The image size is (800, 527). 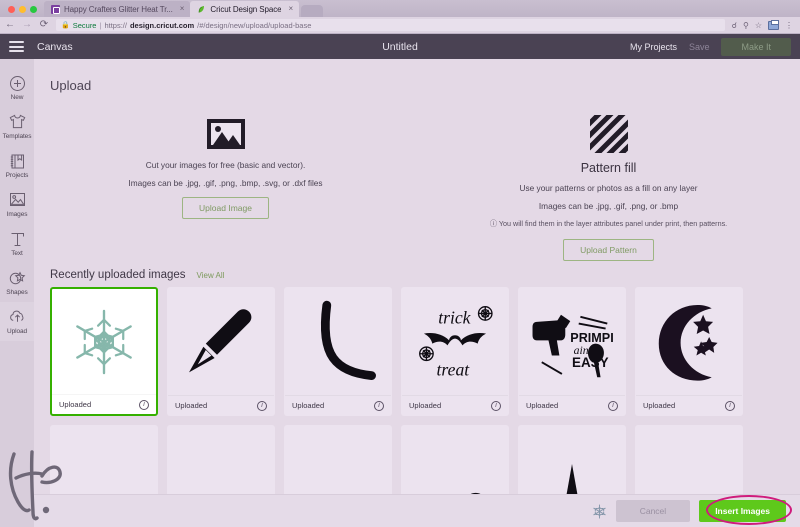 I want to click on sidebar-item-upload: Upload, so click(x=17, y=321).